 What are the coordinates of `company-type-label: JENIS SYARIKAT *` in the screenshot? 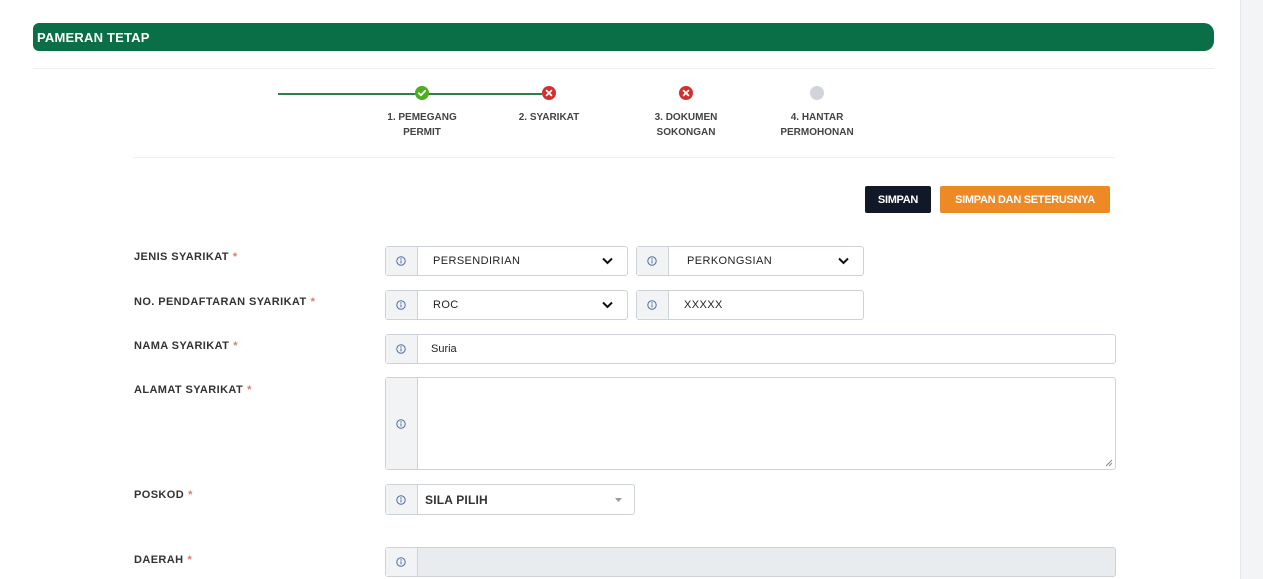 It's located at (186, 257).